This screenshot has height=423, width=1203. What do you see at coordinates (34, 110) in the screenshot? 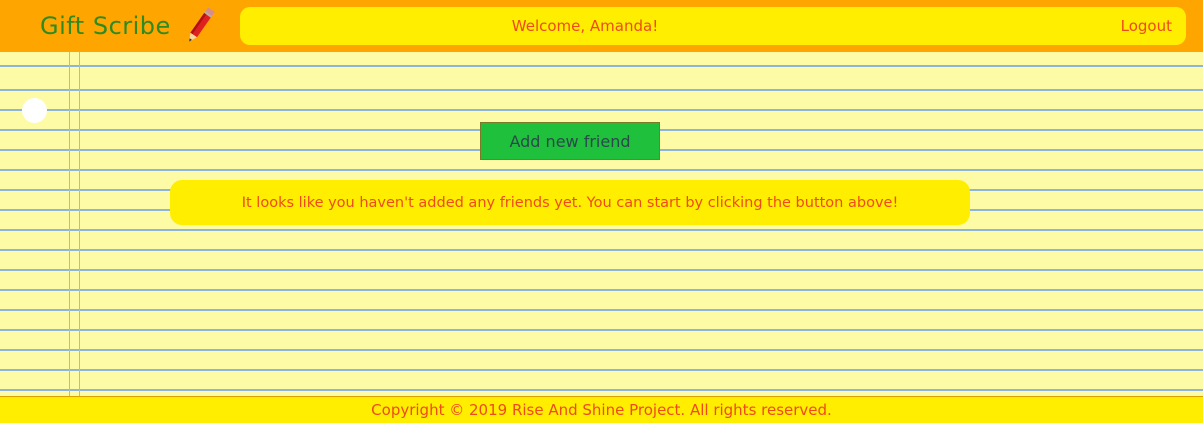
I see `binder-hole` at bounding box center [34, 110].